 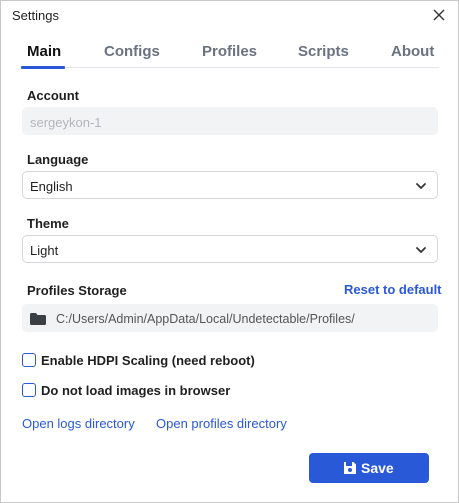 I want to click on tab-profiles: Profiles, so click(x=229, y=51).